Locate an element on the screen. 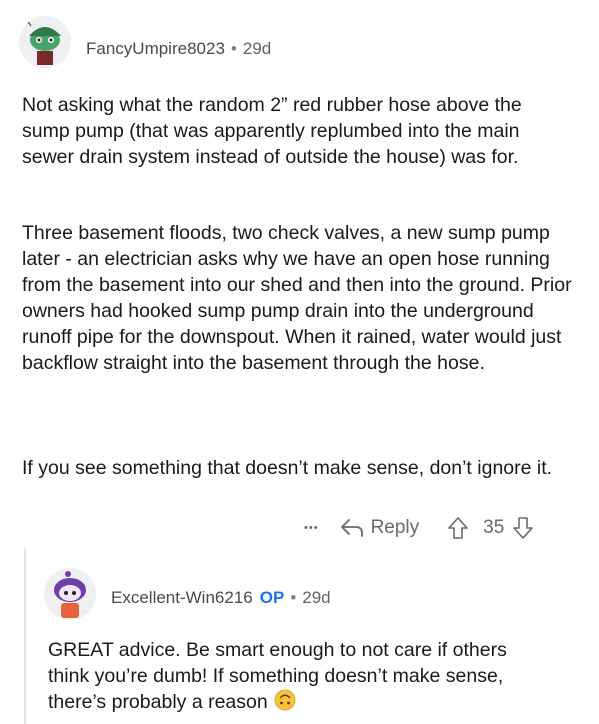 Image resolution: width=599 pixels, height=724 pixels. downvote-arrow-icon is located at coordinates (523, 528).